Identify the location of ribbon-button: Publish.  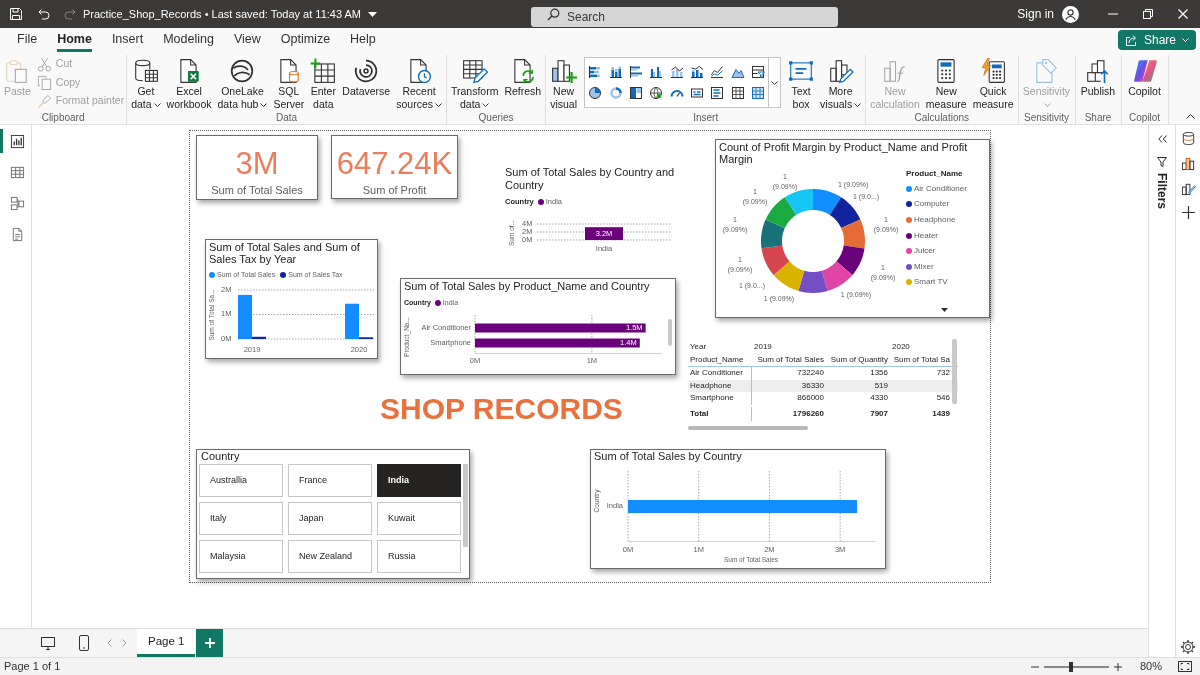
(1098, 76).